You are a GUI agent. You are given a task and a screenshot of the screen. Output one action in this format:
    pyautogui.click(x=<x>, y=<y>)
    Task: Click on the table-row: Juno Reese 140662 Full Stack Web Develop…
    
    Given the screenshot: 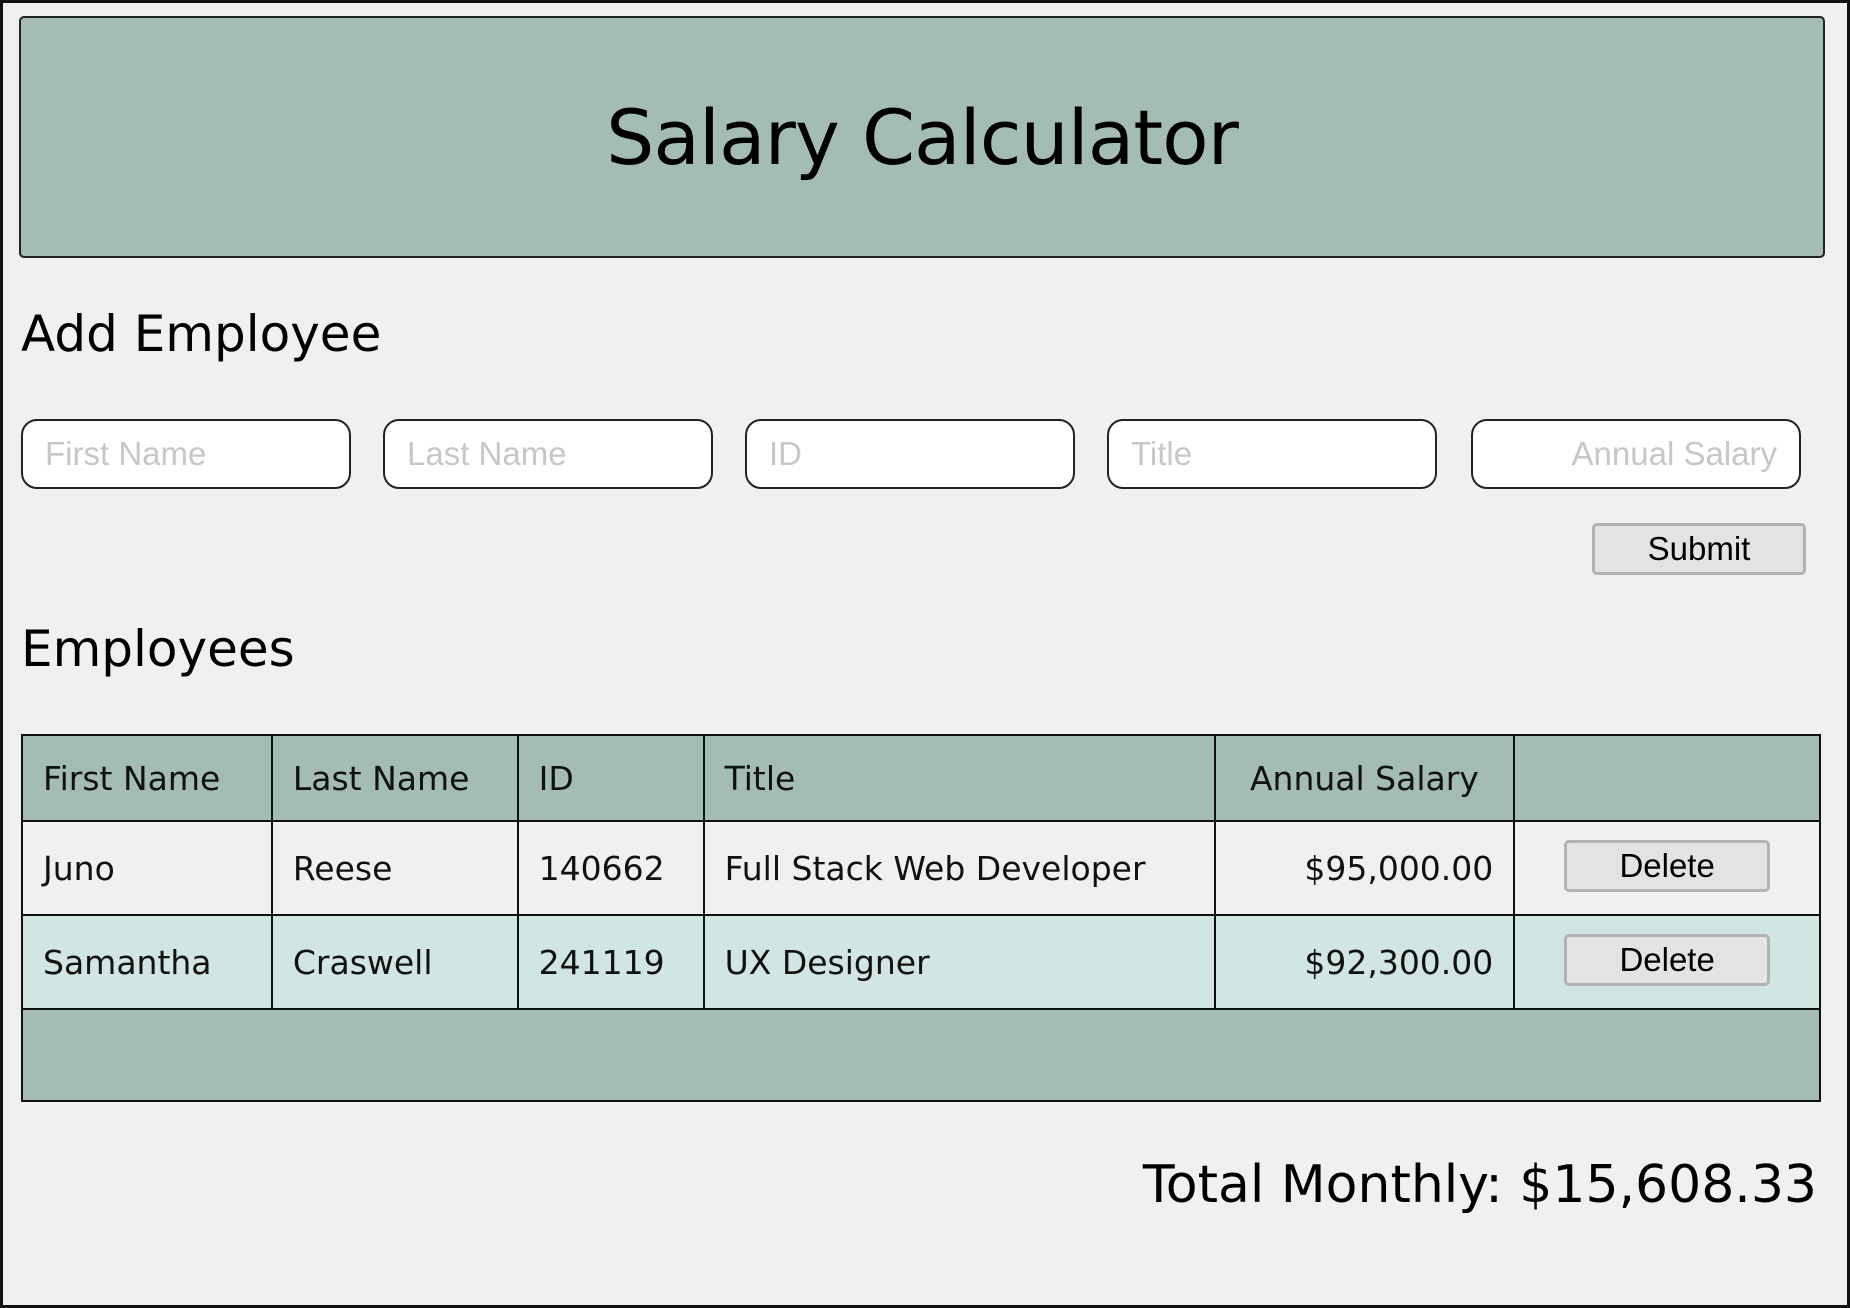 What is the action you would take?
    pyautogui.click(x=921, y=868)
    